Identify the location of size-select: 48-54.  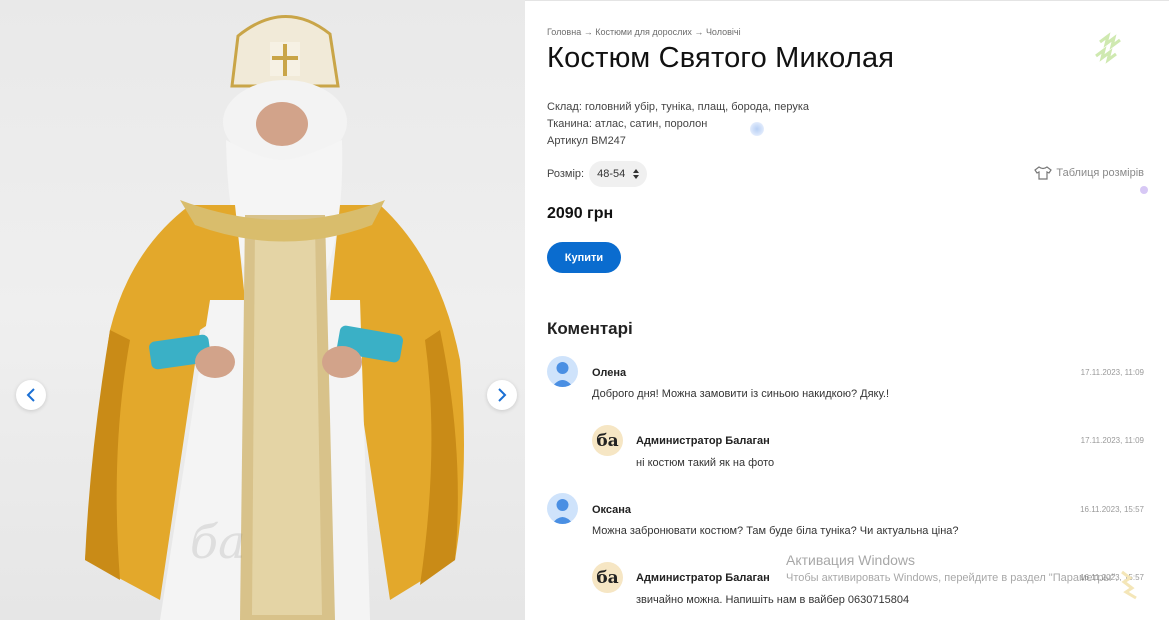
(618, 174).